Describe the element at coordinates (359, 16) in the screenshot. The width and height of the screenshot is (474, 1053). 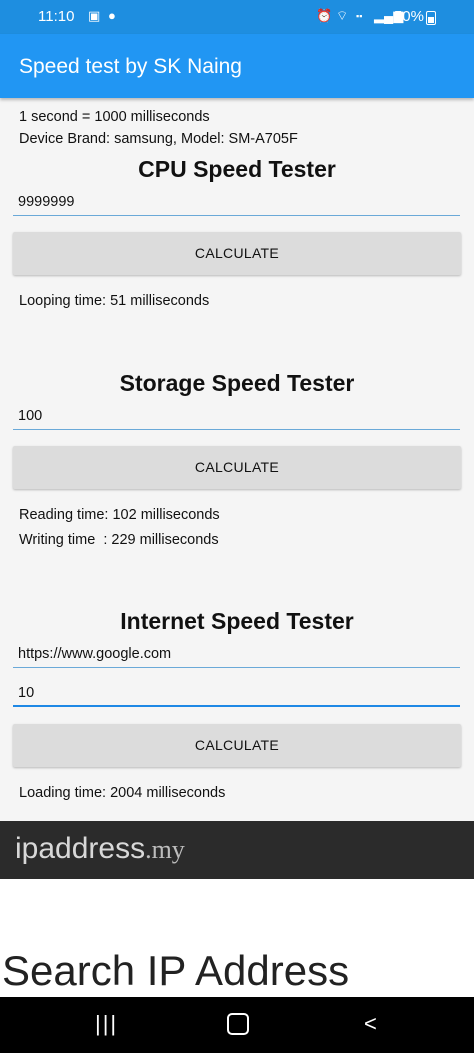
I see `volte-icon: ▪▪` at that location.